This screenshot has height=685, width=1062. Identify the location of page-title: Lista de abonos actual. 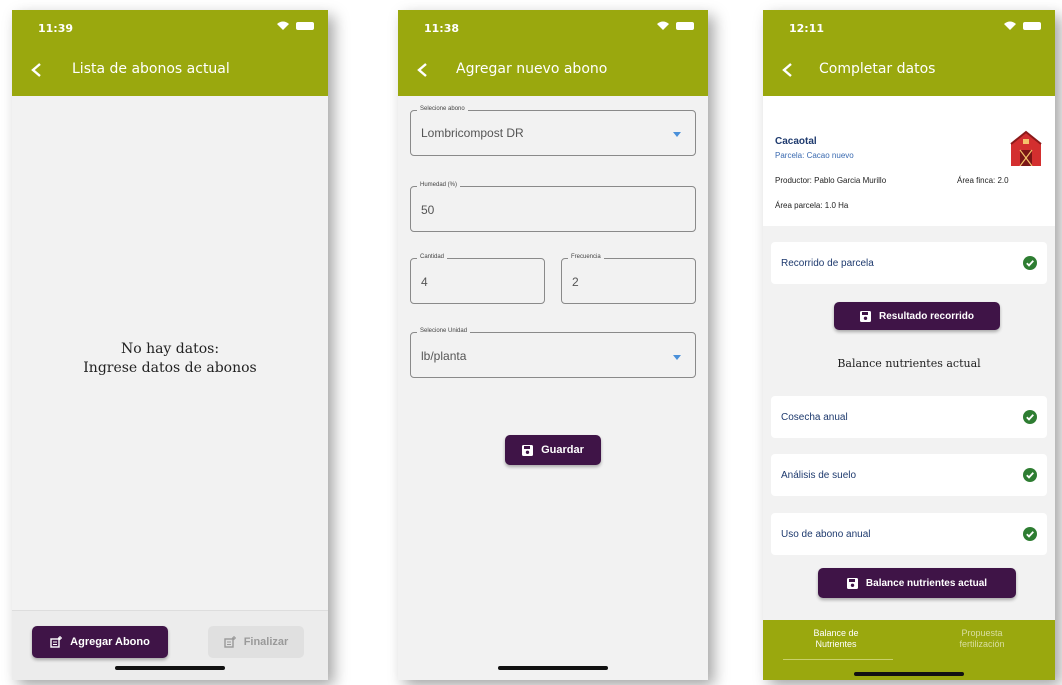
(151, 69).